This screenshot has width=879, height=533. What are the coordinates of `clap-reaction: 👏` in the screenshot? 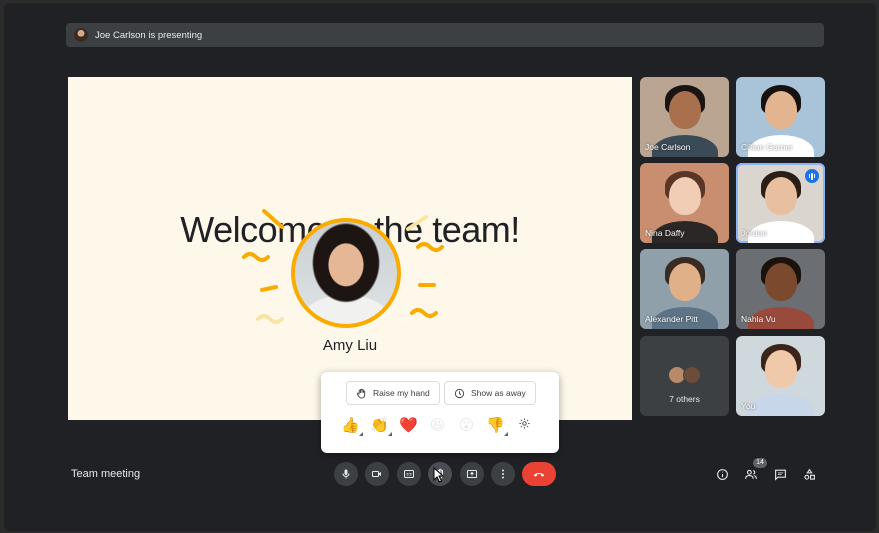 It's located at (381, 426).